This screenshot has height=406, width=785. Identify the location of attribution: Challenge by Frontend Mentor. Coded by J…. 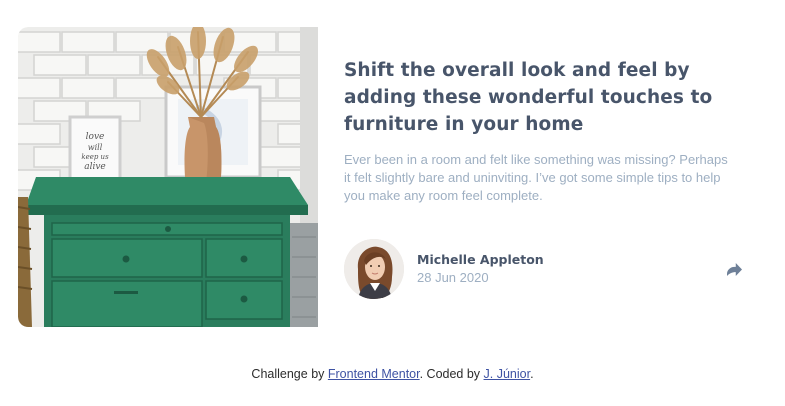
(392, 374).